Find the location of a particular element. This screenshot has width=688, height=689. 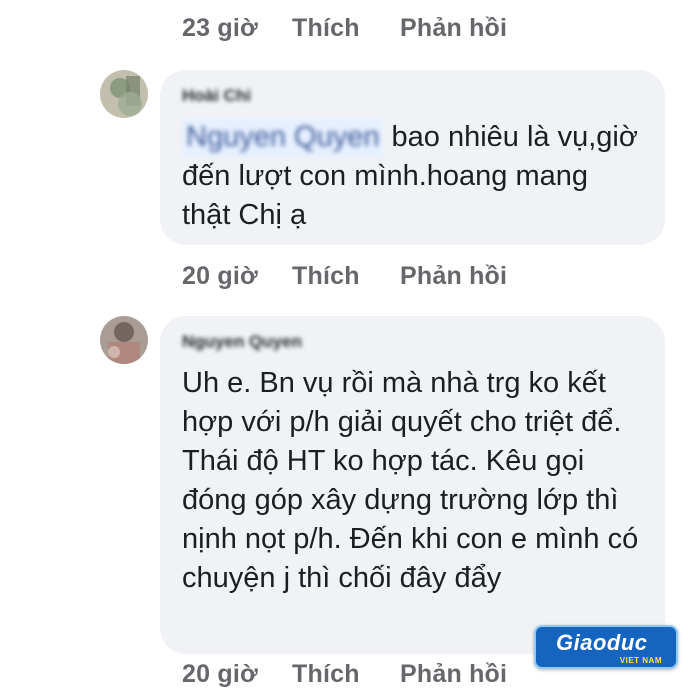

watermark-subtext: VIET NAM is located at coordinates (640, 660).